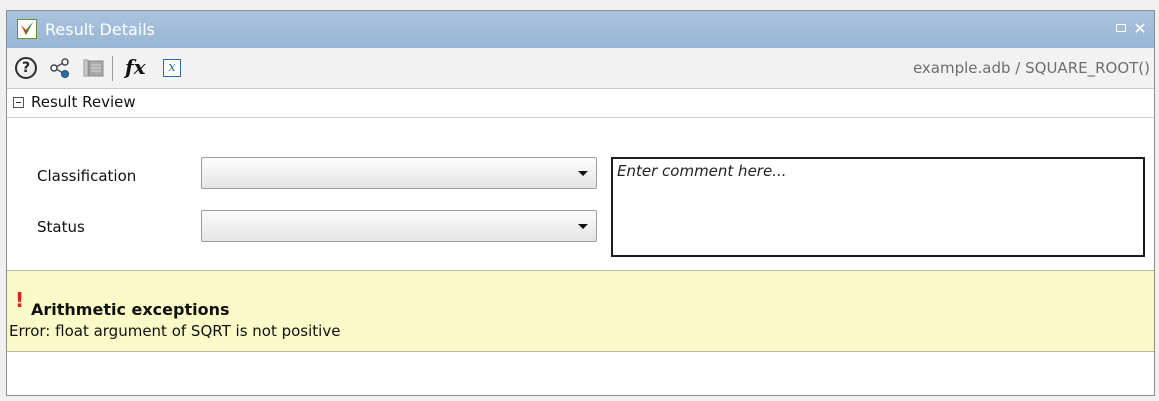 This screenshot has width=1159, height=401. What do you see at coordinates (60, 68) in the screenshot?
I see `graph-nodes-icon` at bounding box center [60, 68].